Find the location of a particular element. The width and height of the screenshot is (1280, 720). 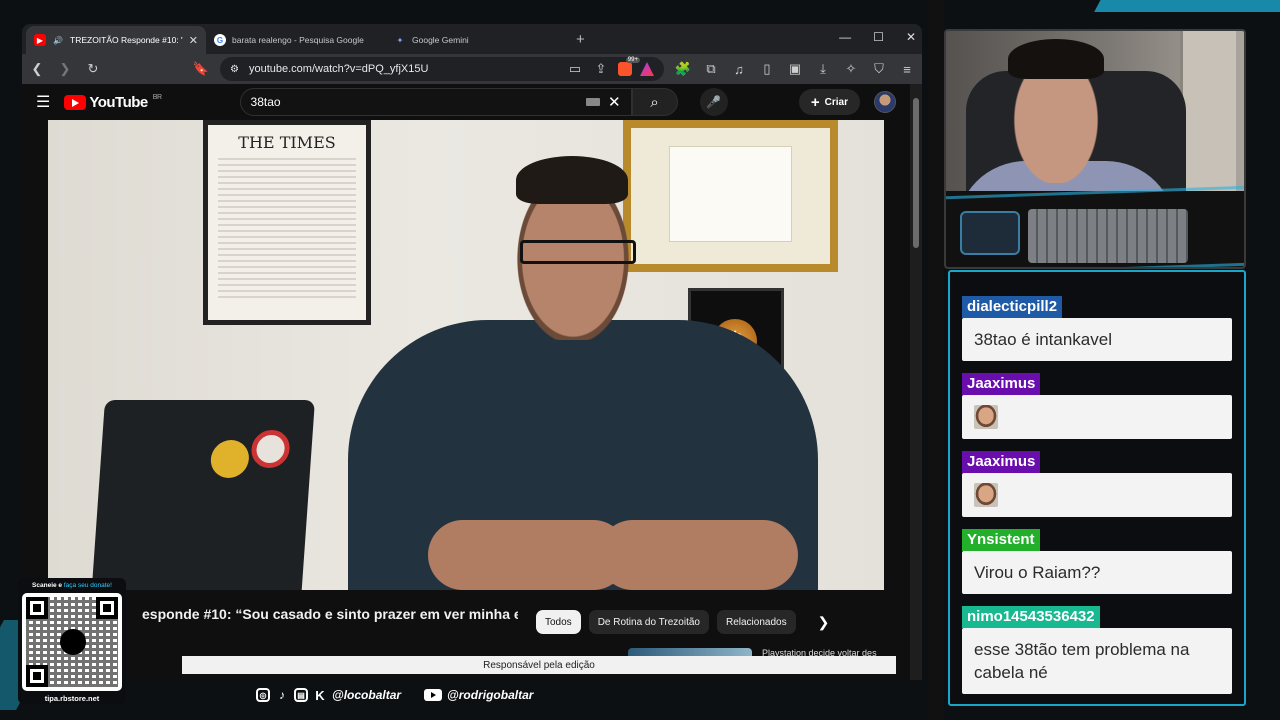

avatar is located at coordinates (885, 102).